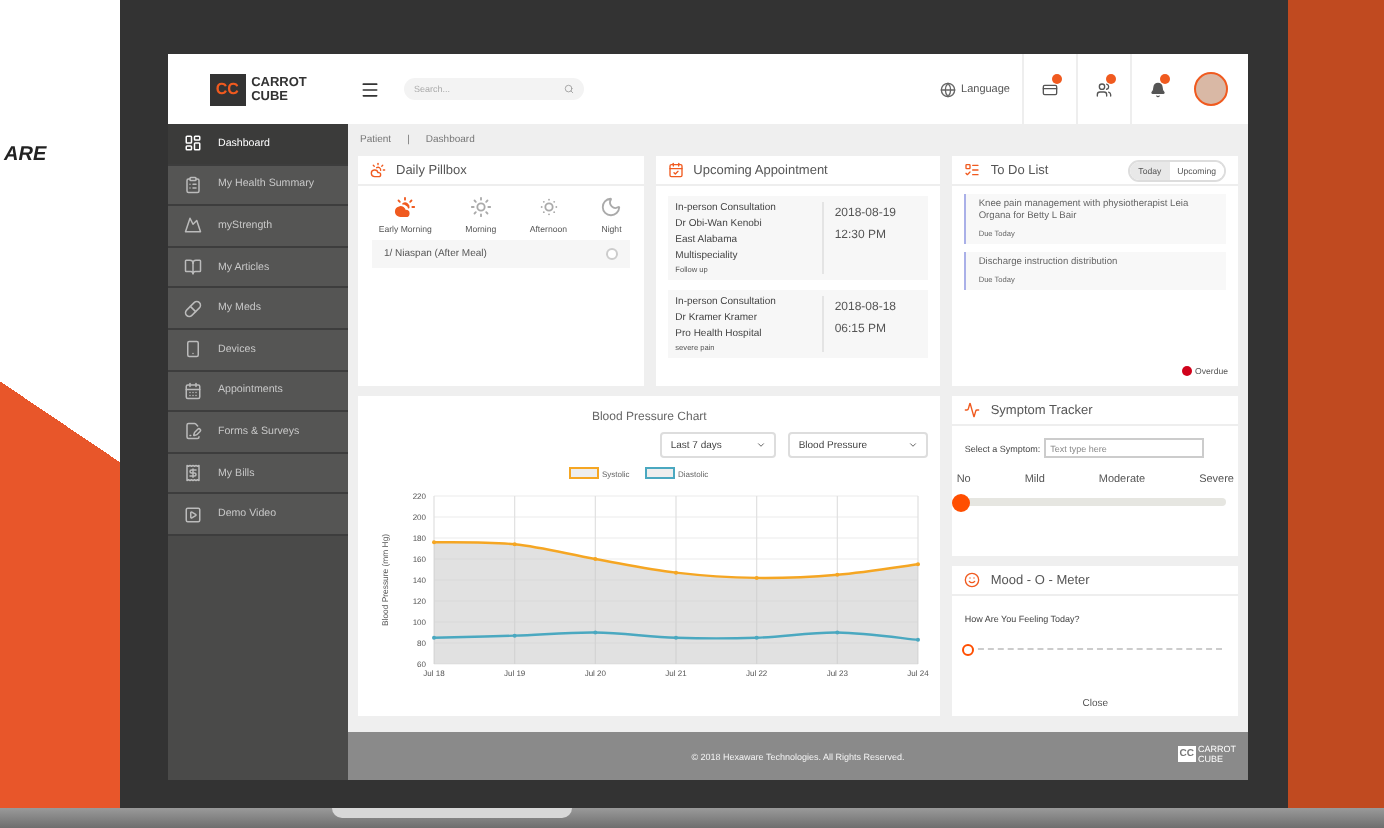 The image size is (1384, 828). I want to click on logo-mark: CC, so click(227, 89).